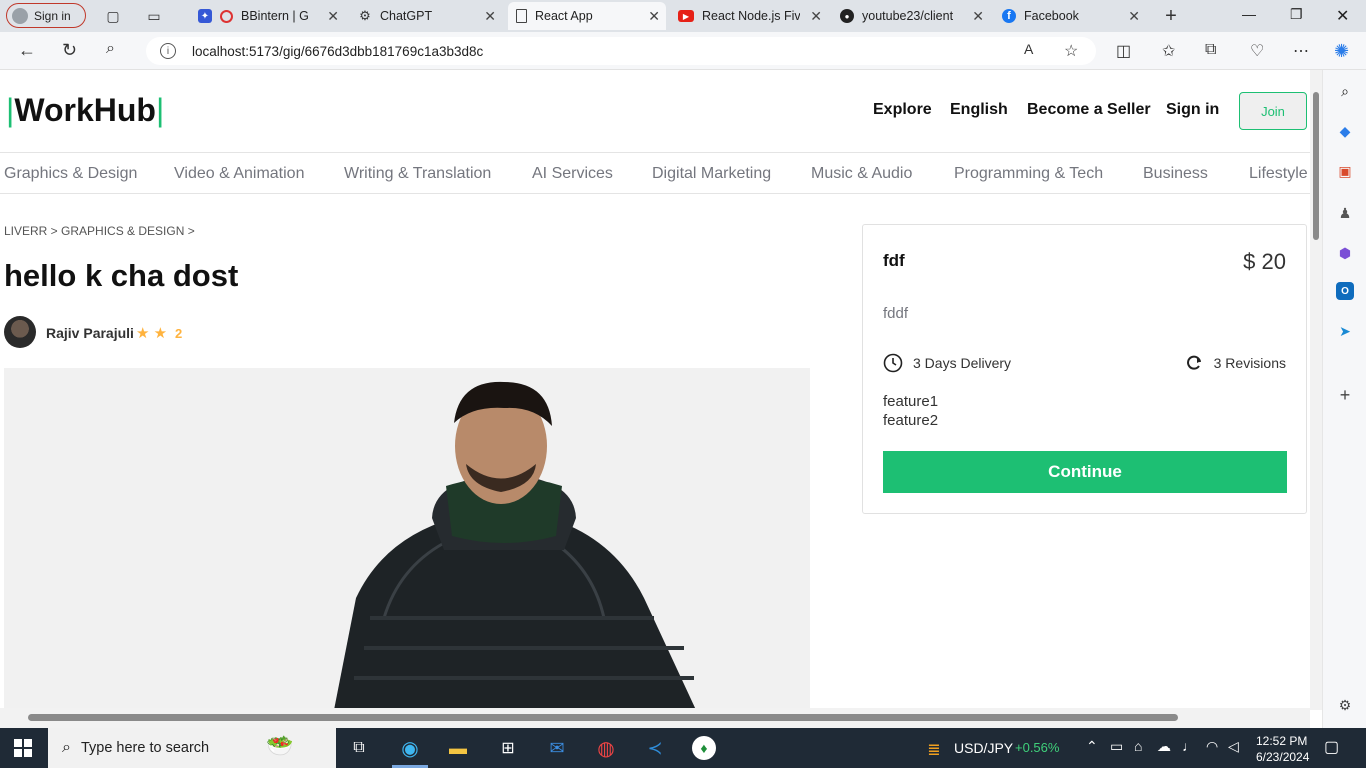 The height and width of the screenshot is (768, 1366). I want to click on ticker-symbol: USD/JPY, so click(983, 748).